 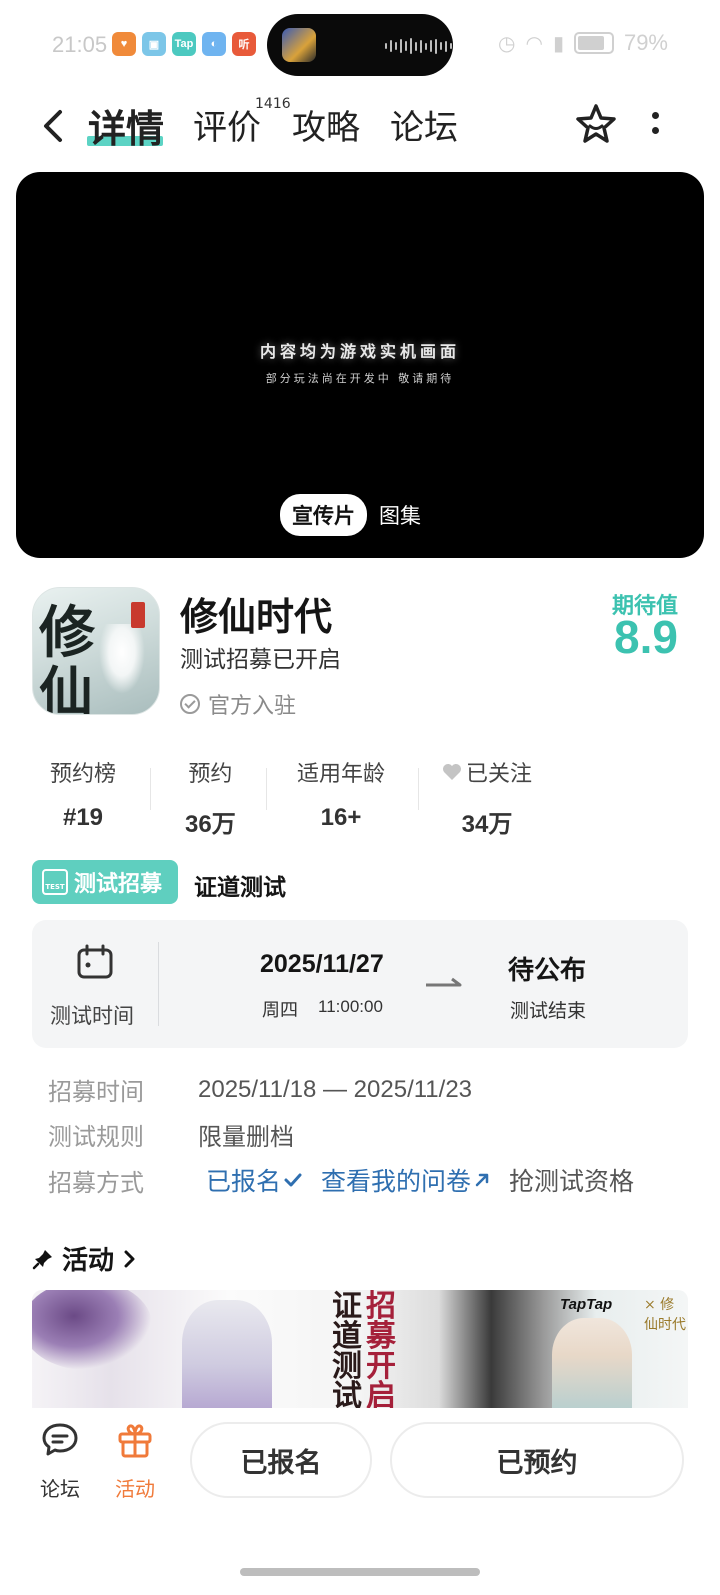 I want to click on status-indicators: ◷ ◠ ▮ 79%, so click(x=583, y=43).